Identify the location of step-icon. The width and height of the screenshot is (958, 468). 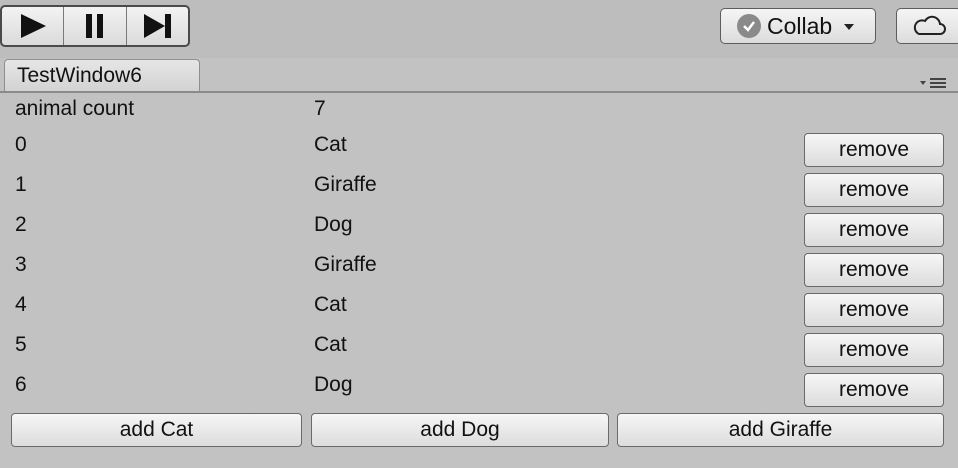
(158, 26).